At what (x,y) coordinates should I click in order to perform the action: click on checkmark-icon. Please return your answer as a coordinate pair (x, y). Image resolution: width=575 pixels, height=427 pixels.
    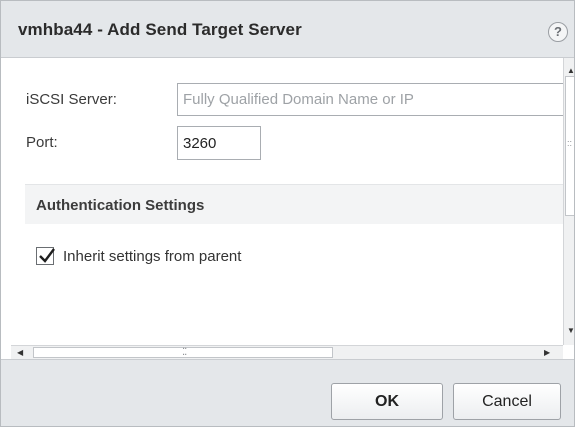
    Looking at the image, I should click on (47, 255).